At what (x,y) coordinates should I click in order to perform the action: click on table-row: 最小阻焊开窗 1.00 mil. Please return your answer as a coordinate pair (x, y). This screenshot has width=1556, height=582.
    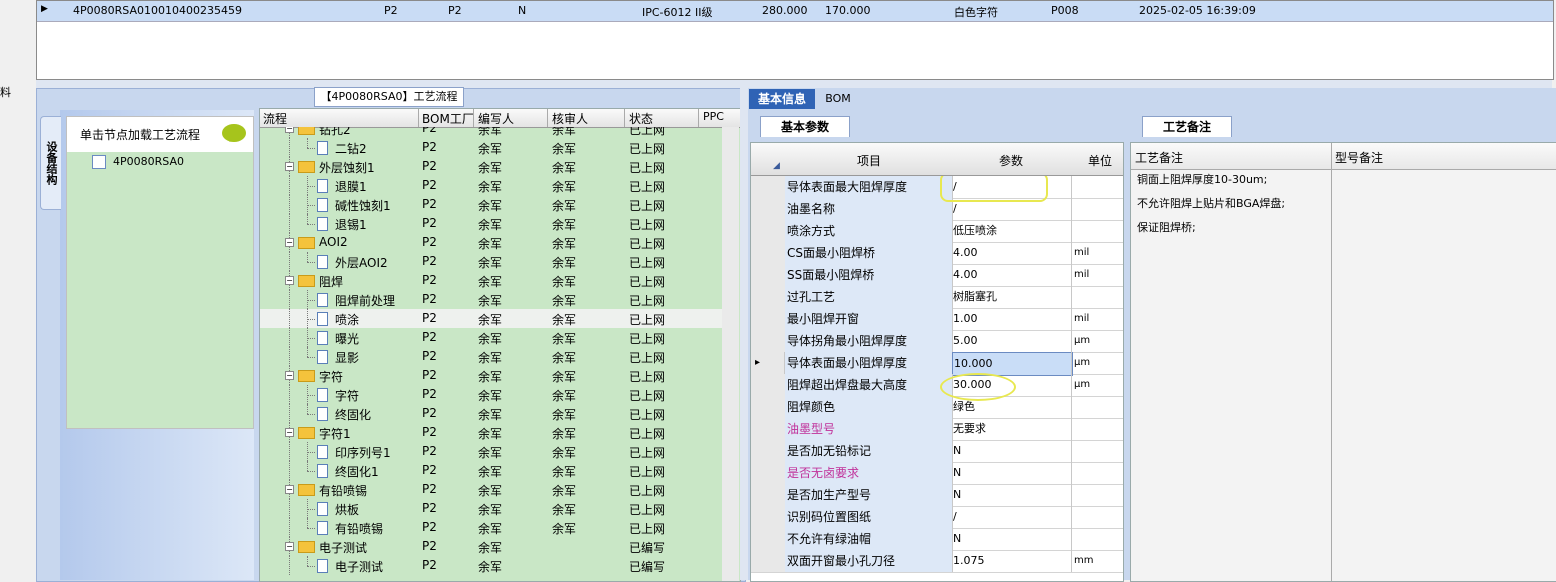
    Looking at the image, I should click on (937, 319).